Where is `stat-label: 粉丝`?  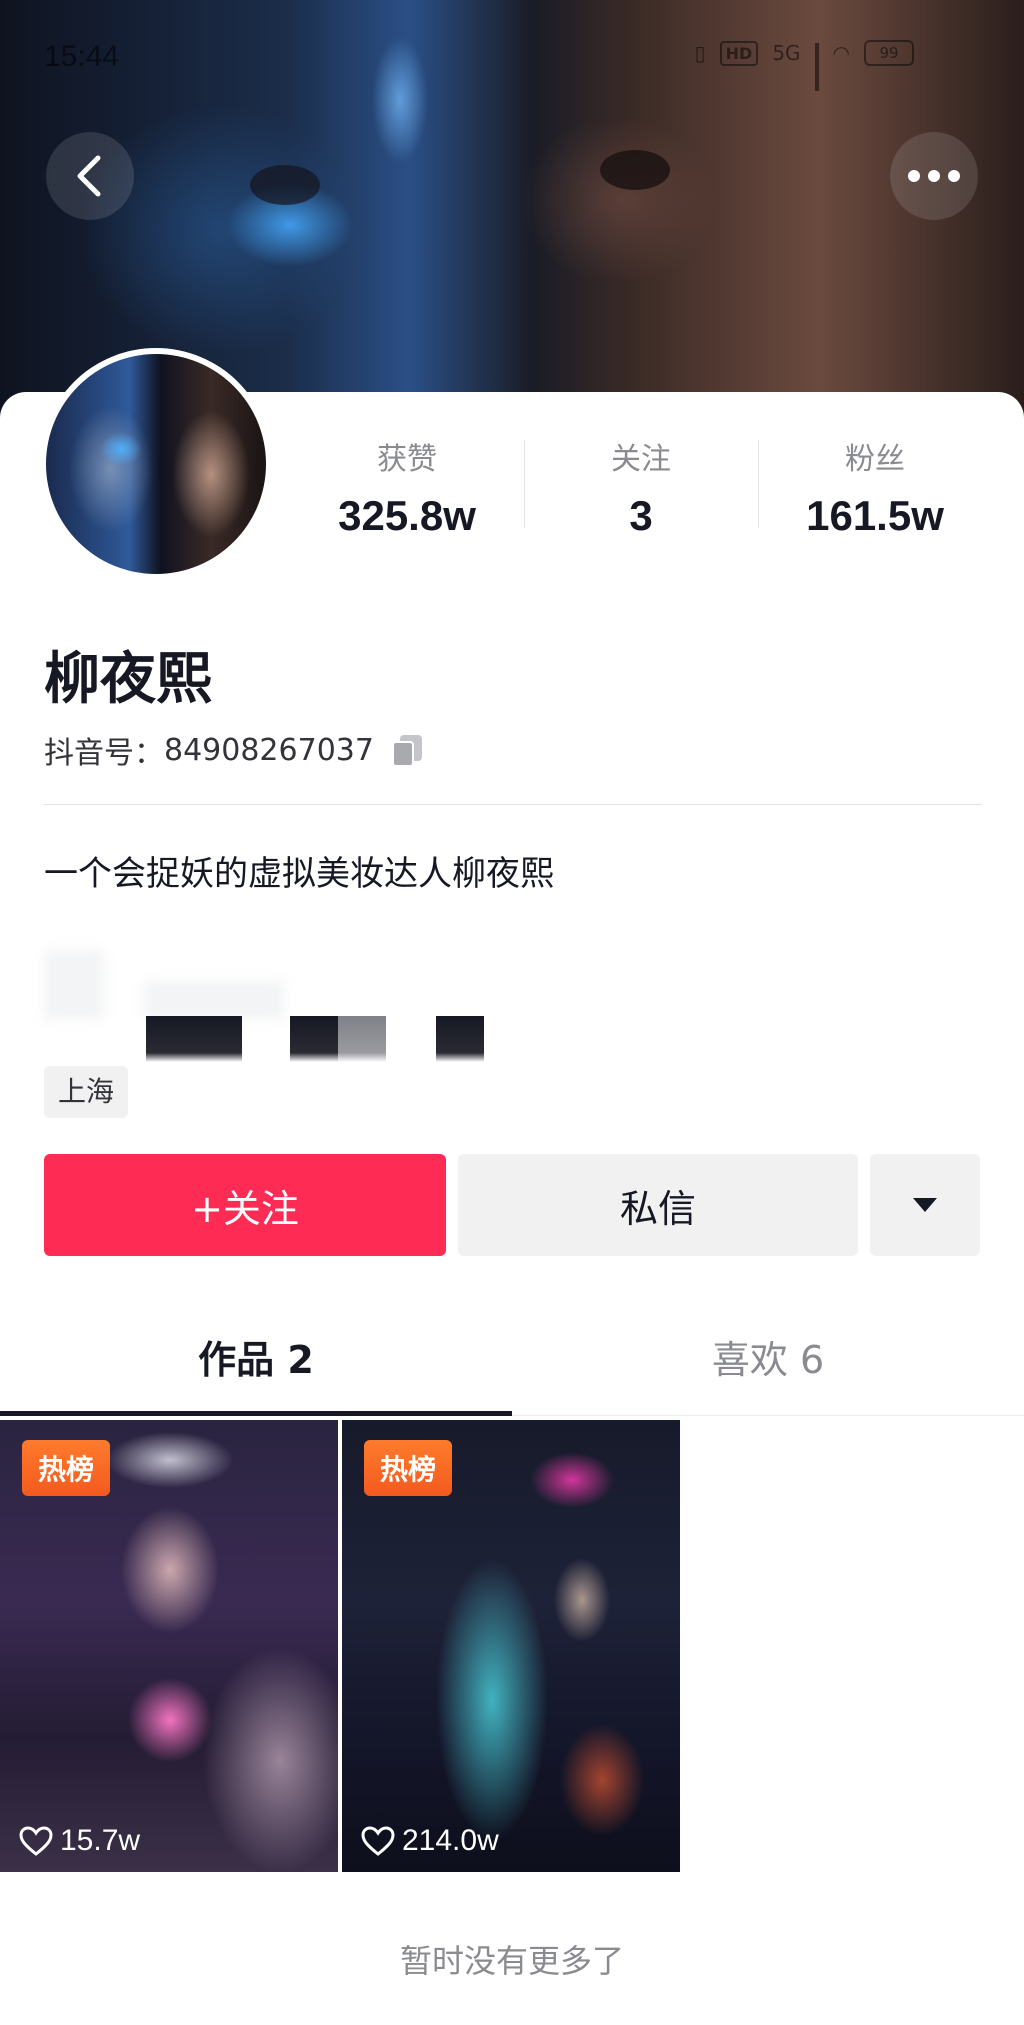 stat-label: 粉丝 is located at coordinates (875, 459).